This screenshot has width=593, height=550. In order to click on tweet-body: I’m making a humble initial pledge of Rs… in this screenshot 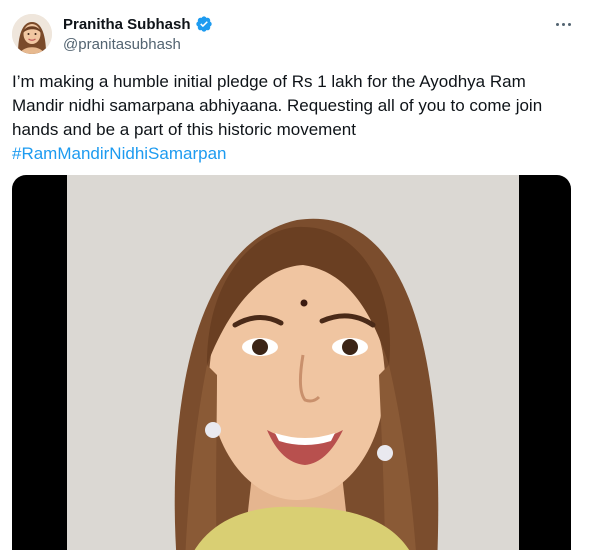, I will do `click(277, 105)`.